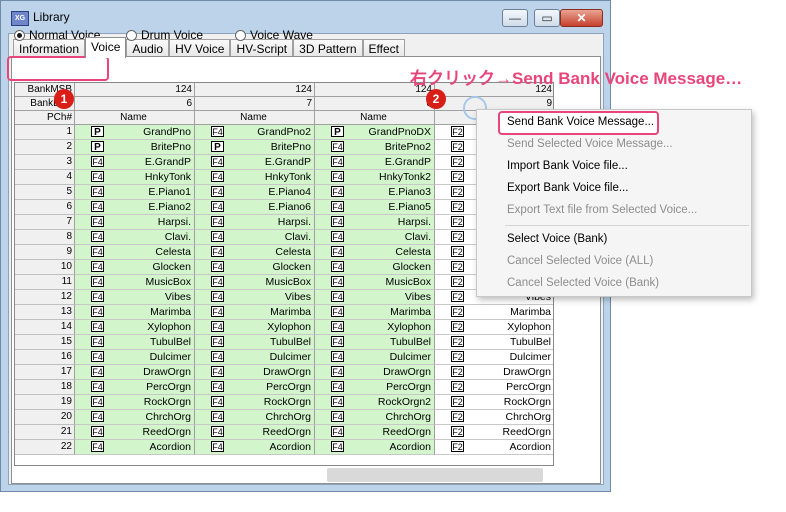  I want to click on table-row: 4 F4 HnkyTonk F4 HnkyTonk F4 HnkyTonk2 F2, so click(284, 177).